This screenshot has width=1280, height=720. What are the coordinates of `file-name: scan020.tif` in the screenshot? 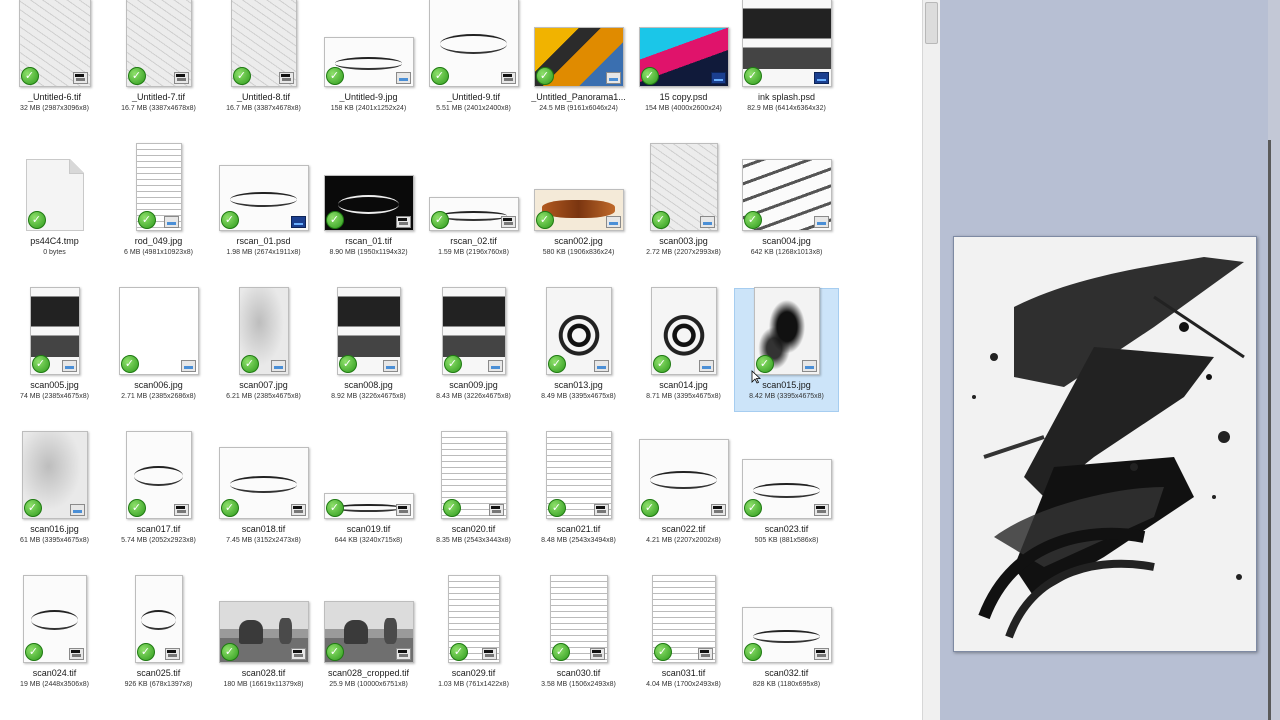 It's located at (473, 529).